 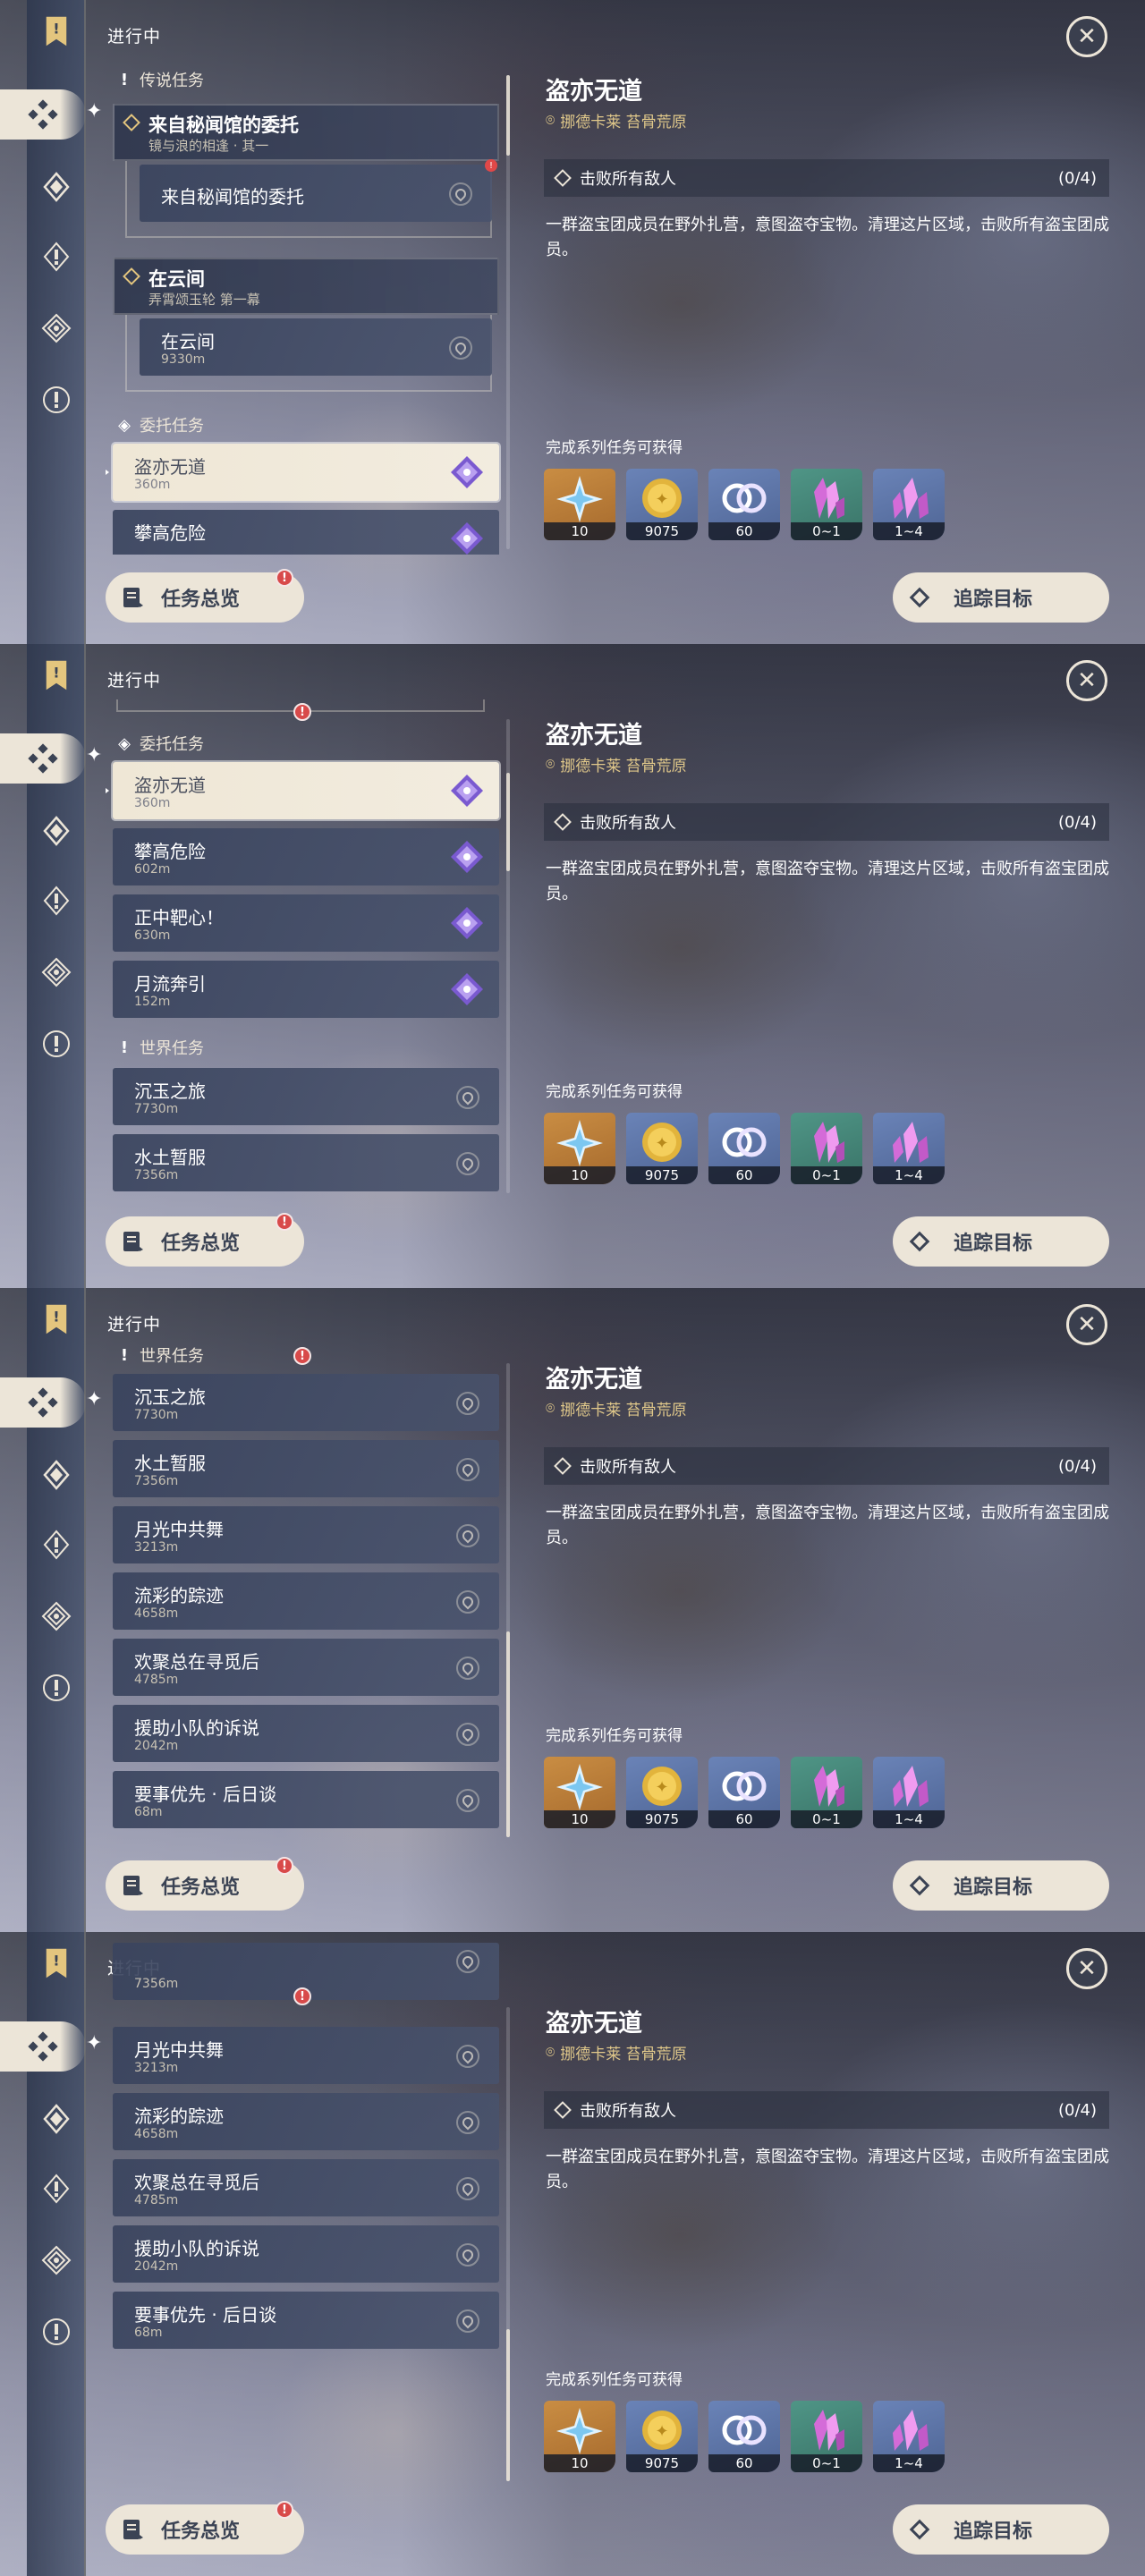 What do you see at coordinates (306, 989) in the screenshot?
I see `quest-card: 月流奔引 152m` at bounding box center [306, 989].